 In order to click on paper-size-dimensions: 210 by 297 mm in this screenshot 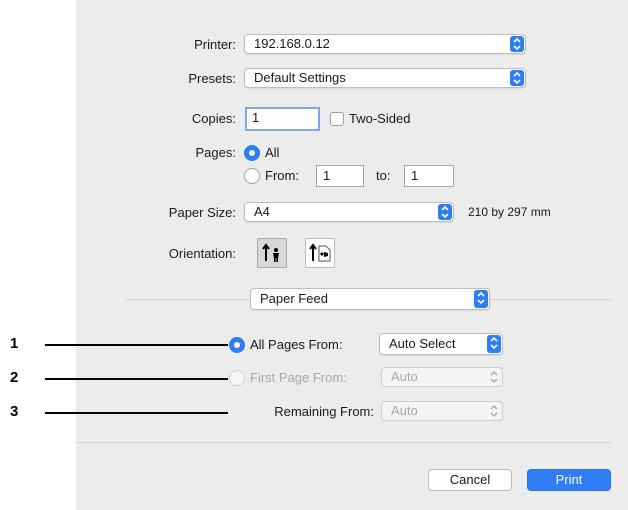, I will do `click(509, 212)`.